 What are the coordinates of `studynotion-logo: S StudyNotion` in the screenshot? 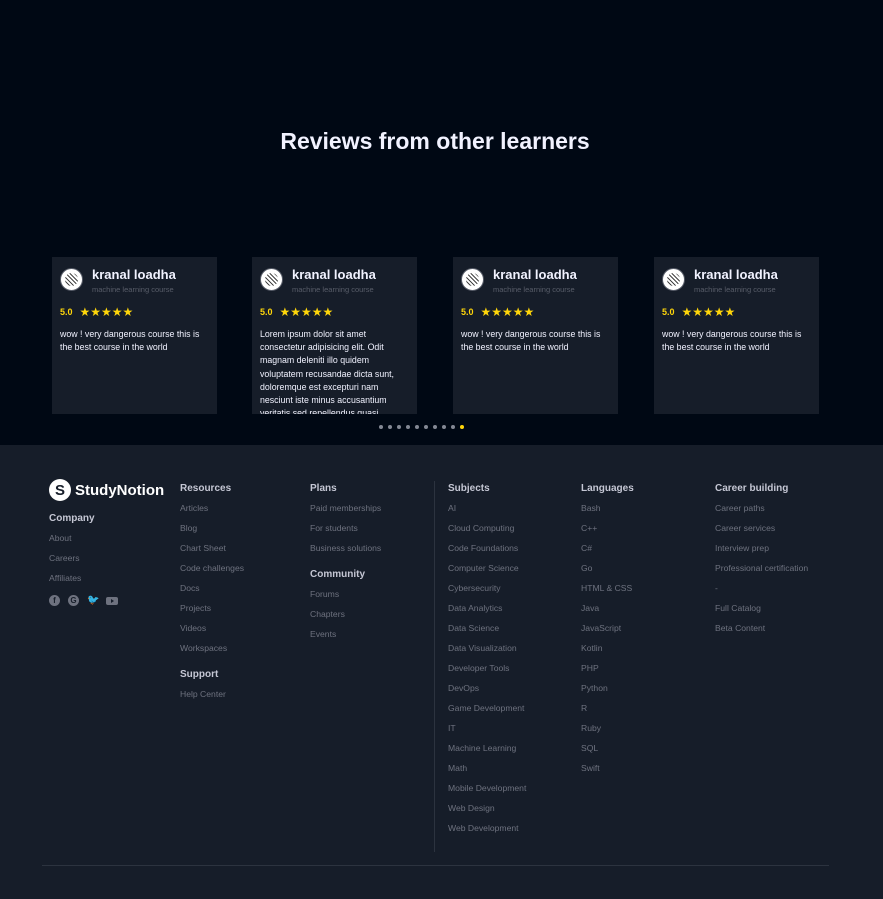 It's located at (106, 490).